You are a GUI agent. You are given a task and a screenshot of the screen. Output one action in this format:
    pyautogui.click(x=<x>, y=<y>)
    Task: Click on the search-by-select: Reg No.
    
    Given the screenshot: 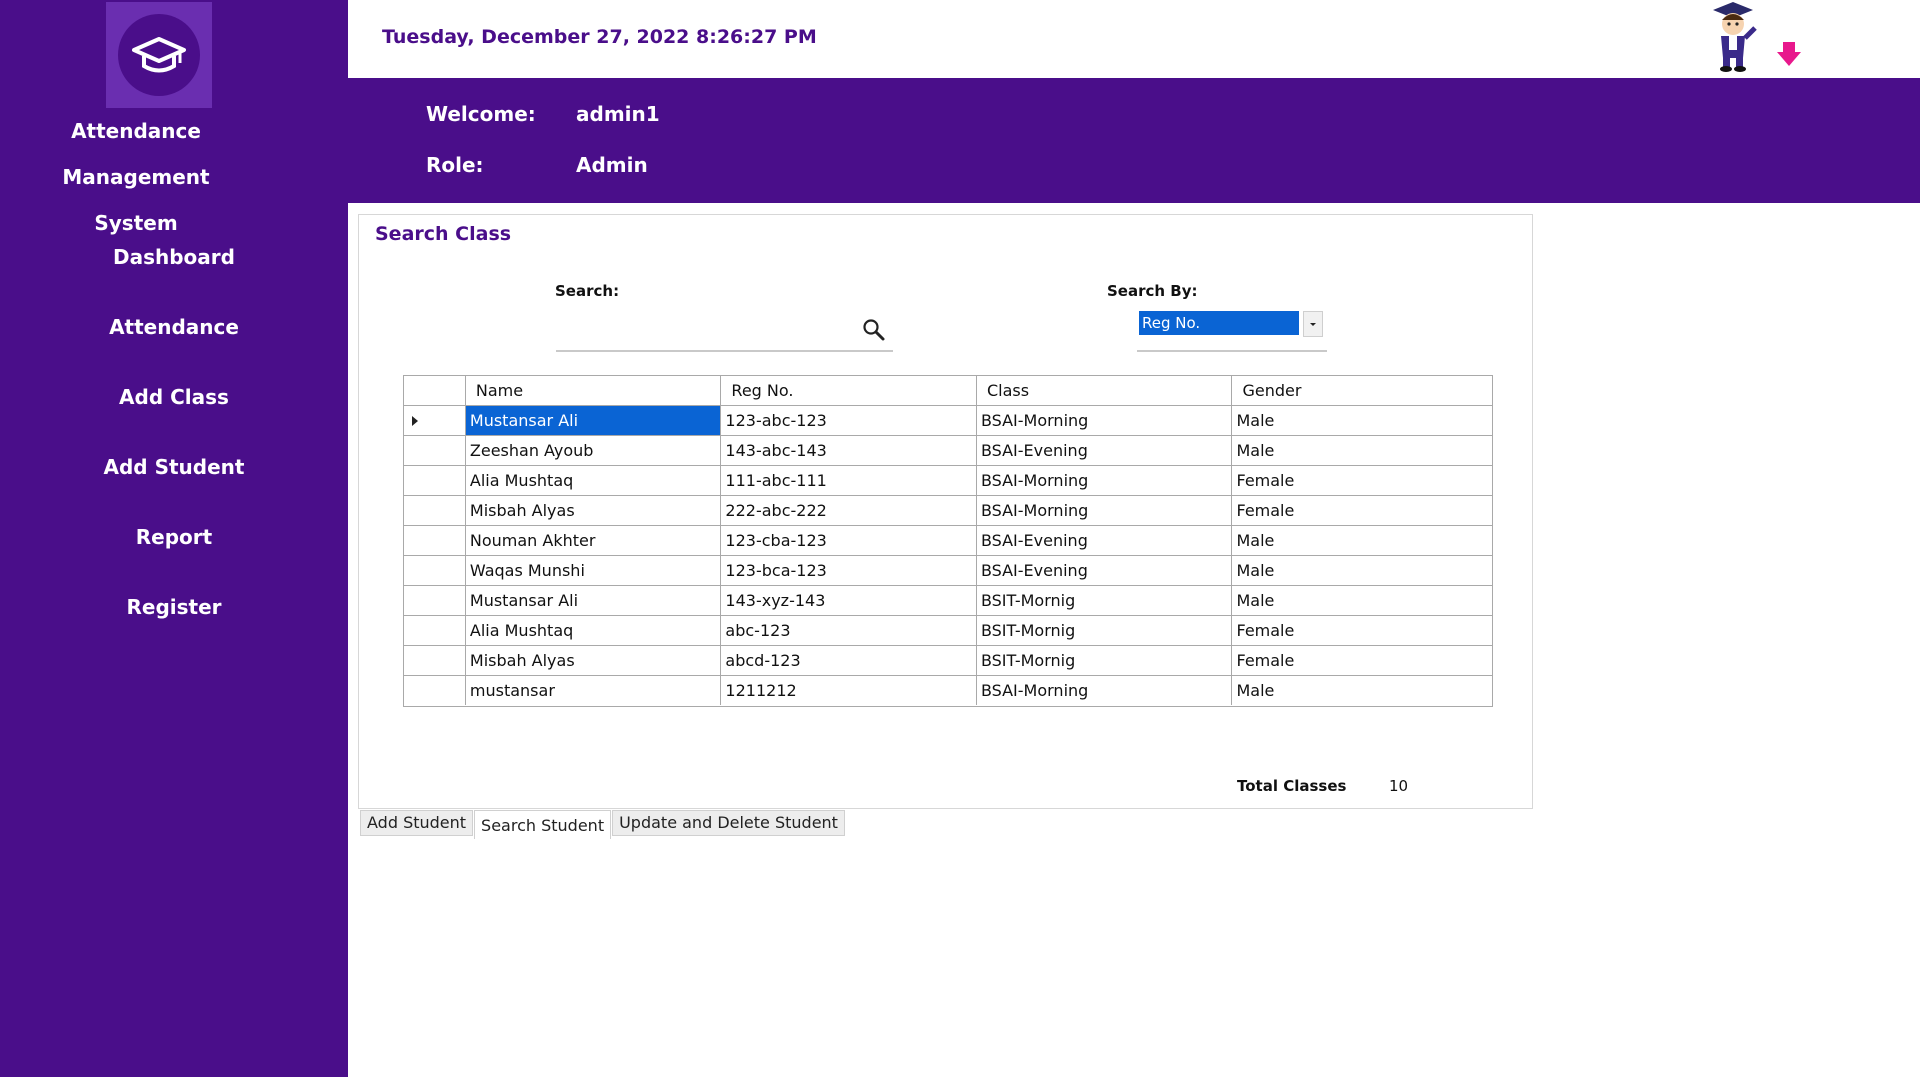 What is the action you would take?
    pyautogui.click(x=1222, y=324)
    